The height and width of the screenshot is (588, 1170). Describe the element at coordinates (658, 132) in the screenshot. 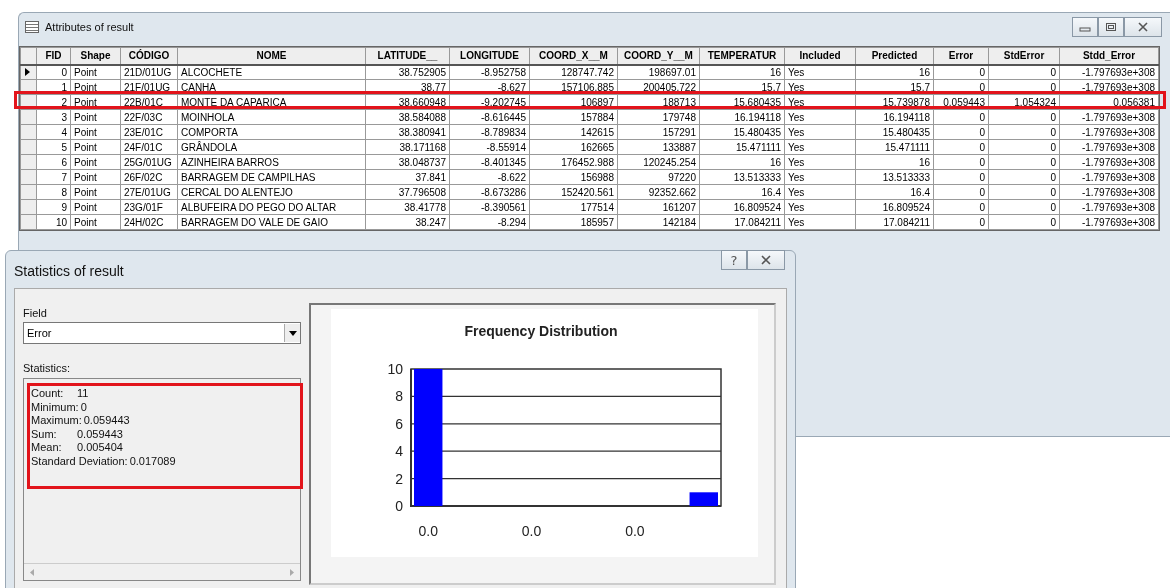

I see `table-cell: 157291` at that location.